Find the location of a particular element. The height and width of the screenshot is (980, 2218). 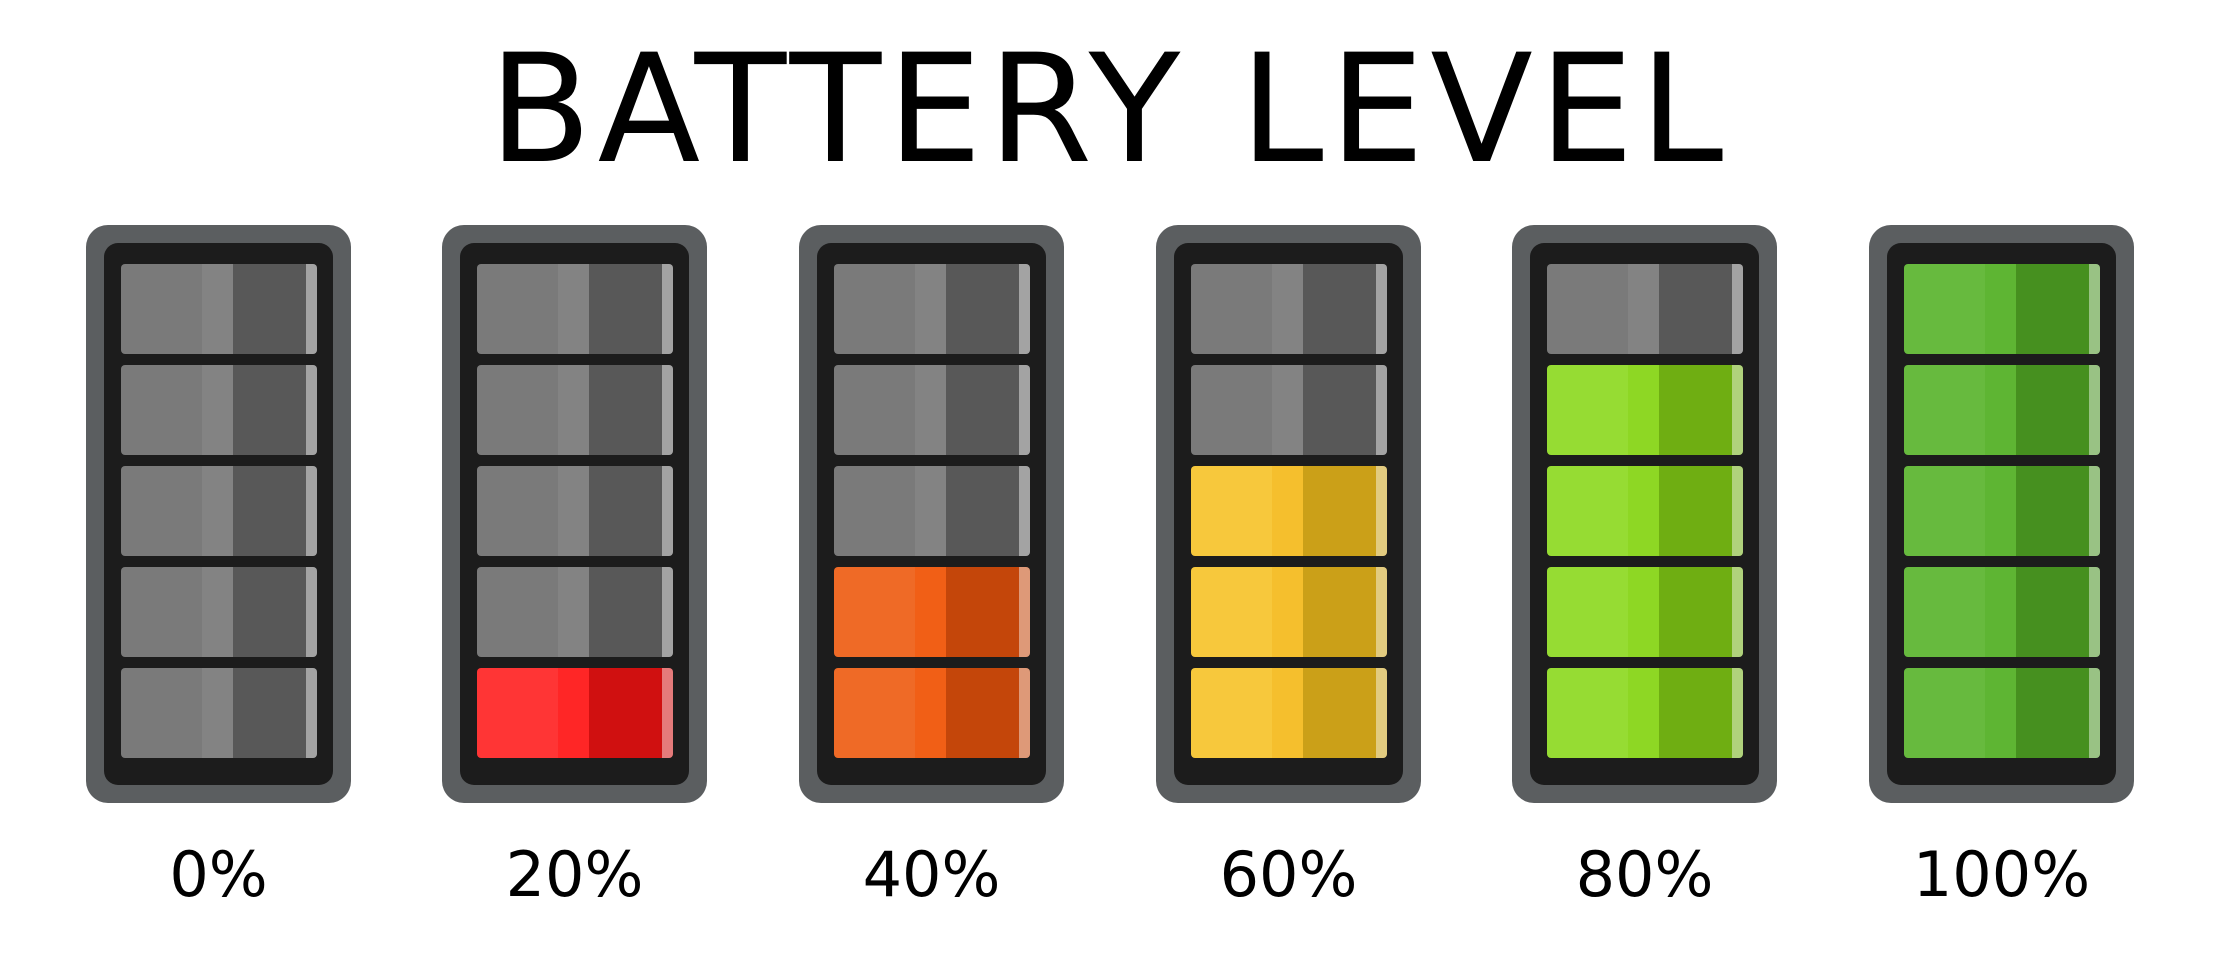

battery-level-label: 20% is located at coordinates (574, 874).